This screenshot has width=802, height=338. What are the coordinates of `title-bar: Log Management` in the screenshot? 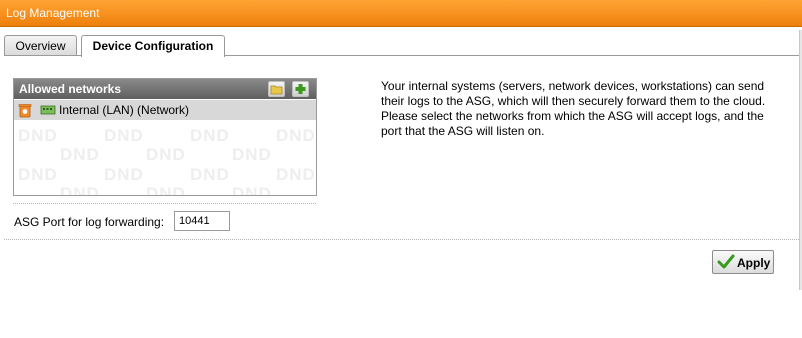 It's located at (401, 13).